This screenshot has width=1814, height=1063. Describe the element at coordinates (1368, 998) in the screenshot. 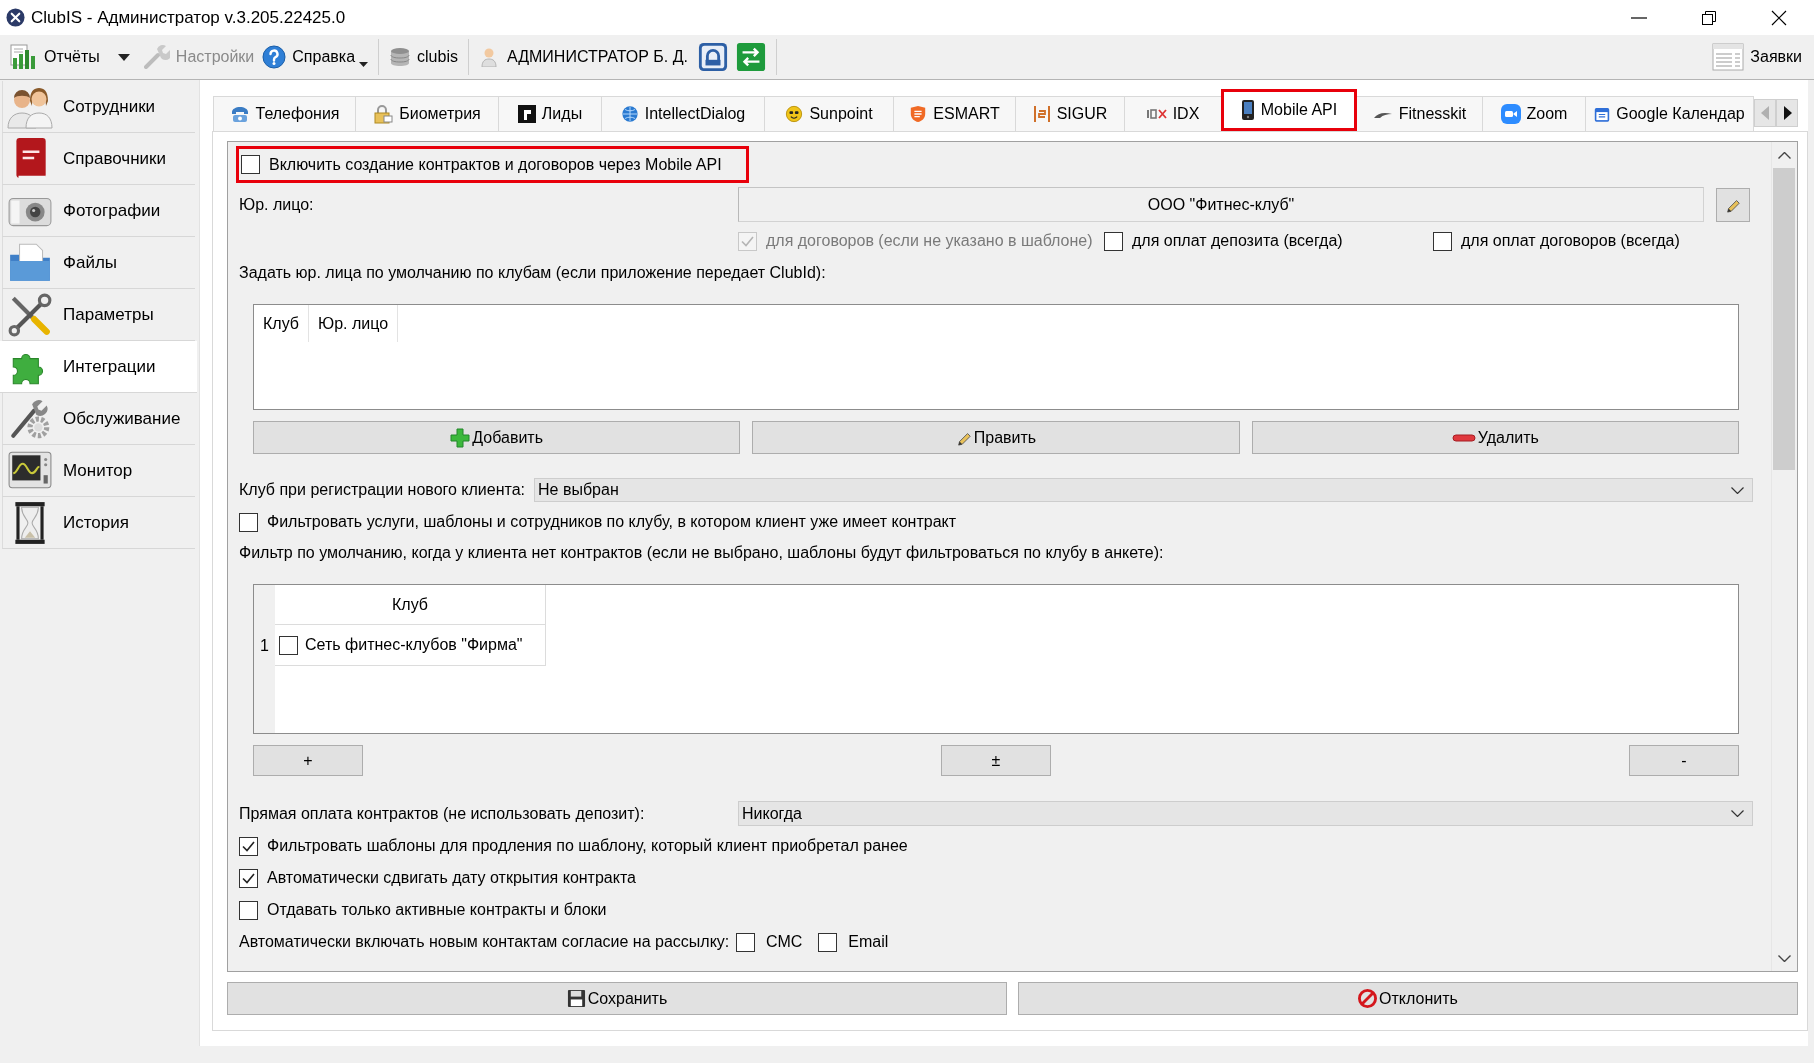

I see `prohibited-icon` at that location.